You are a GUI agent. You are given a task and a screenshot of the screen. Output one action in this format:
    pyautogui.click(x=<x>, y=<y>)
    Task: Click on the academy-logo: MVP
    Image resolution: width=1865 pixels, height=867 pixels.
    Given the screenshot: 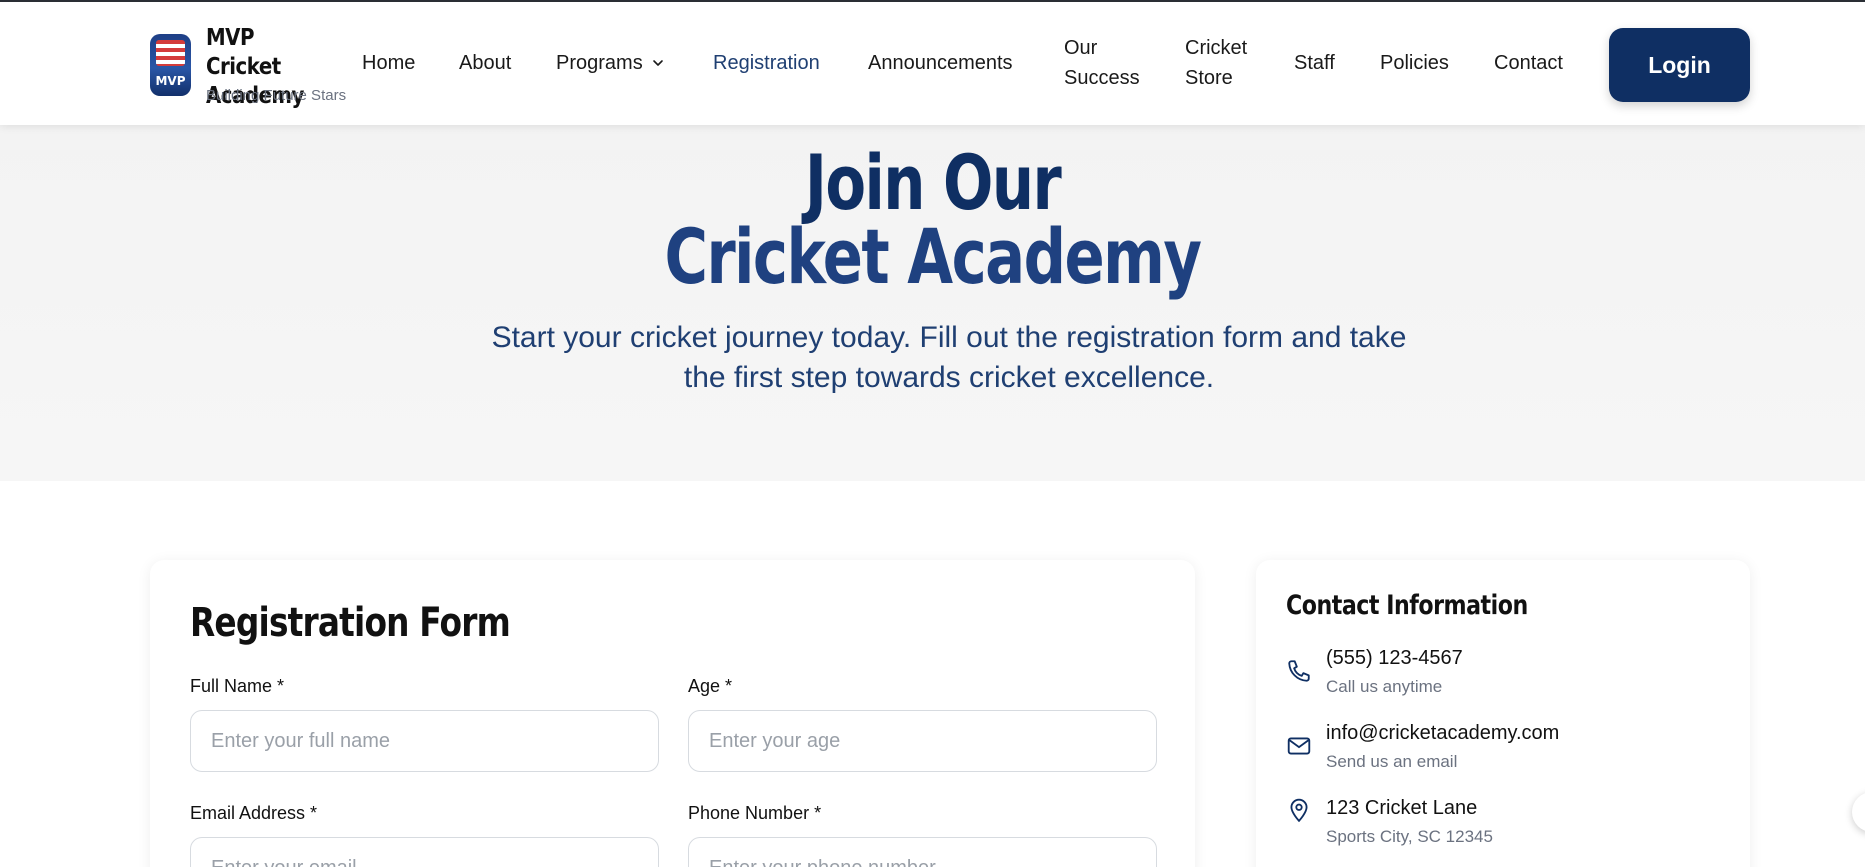 What is the action you would take?
    pyautogui.click(x=170, y=65)
    